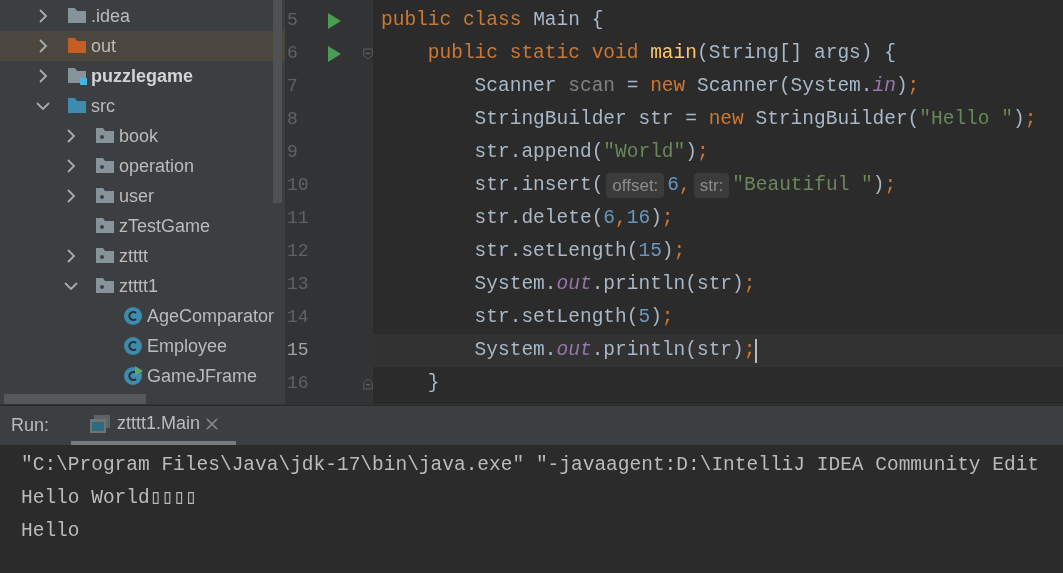 The height and width of the screenshot is (573, 1063). What do you see at coordinates (632, 86) in the screenshot?
I see `code-token: =` at bounding box center [632, 86].